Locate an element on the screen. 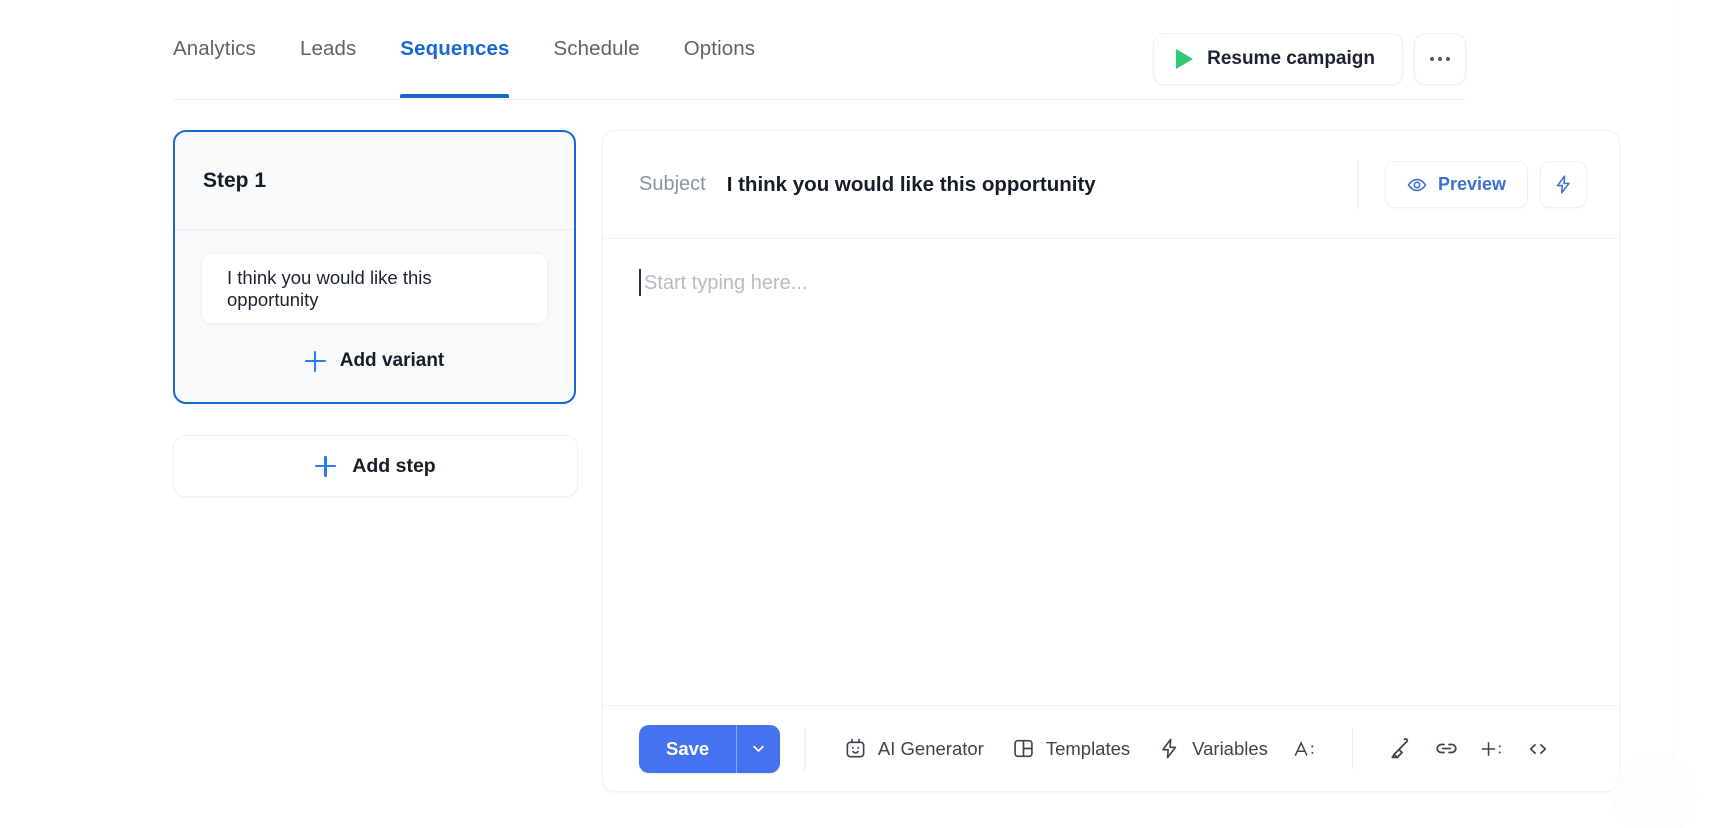  save-dropdown-button is located at coordinates (758, 749).